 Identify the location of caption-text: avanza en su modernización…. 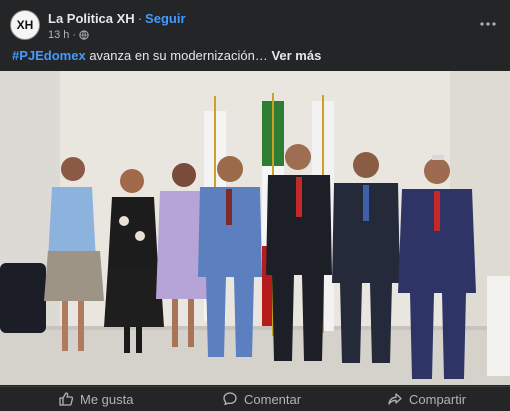
(176, 55).